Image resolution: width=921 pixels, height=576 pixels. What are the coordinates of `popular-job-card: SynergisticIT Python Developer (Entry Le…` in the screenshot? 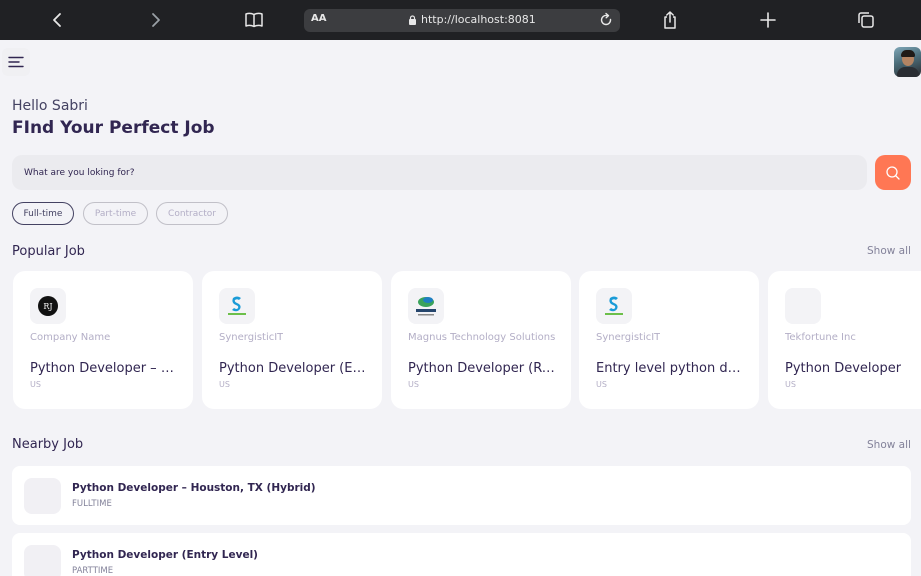 It's located at (292, 340).